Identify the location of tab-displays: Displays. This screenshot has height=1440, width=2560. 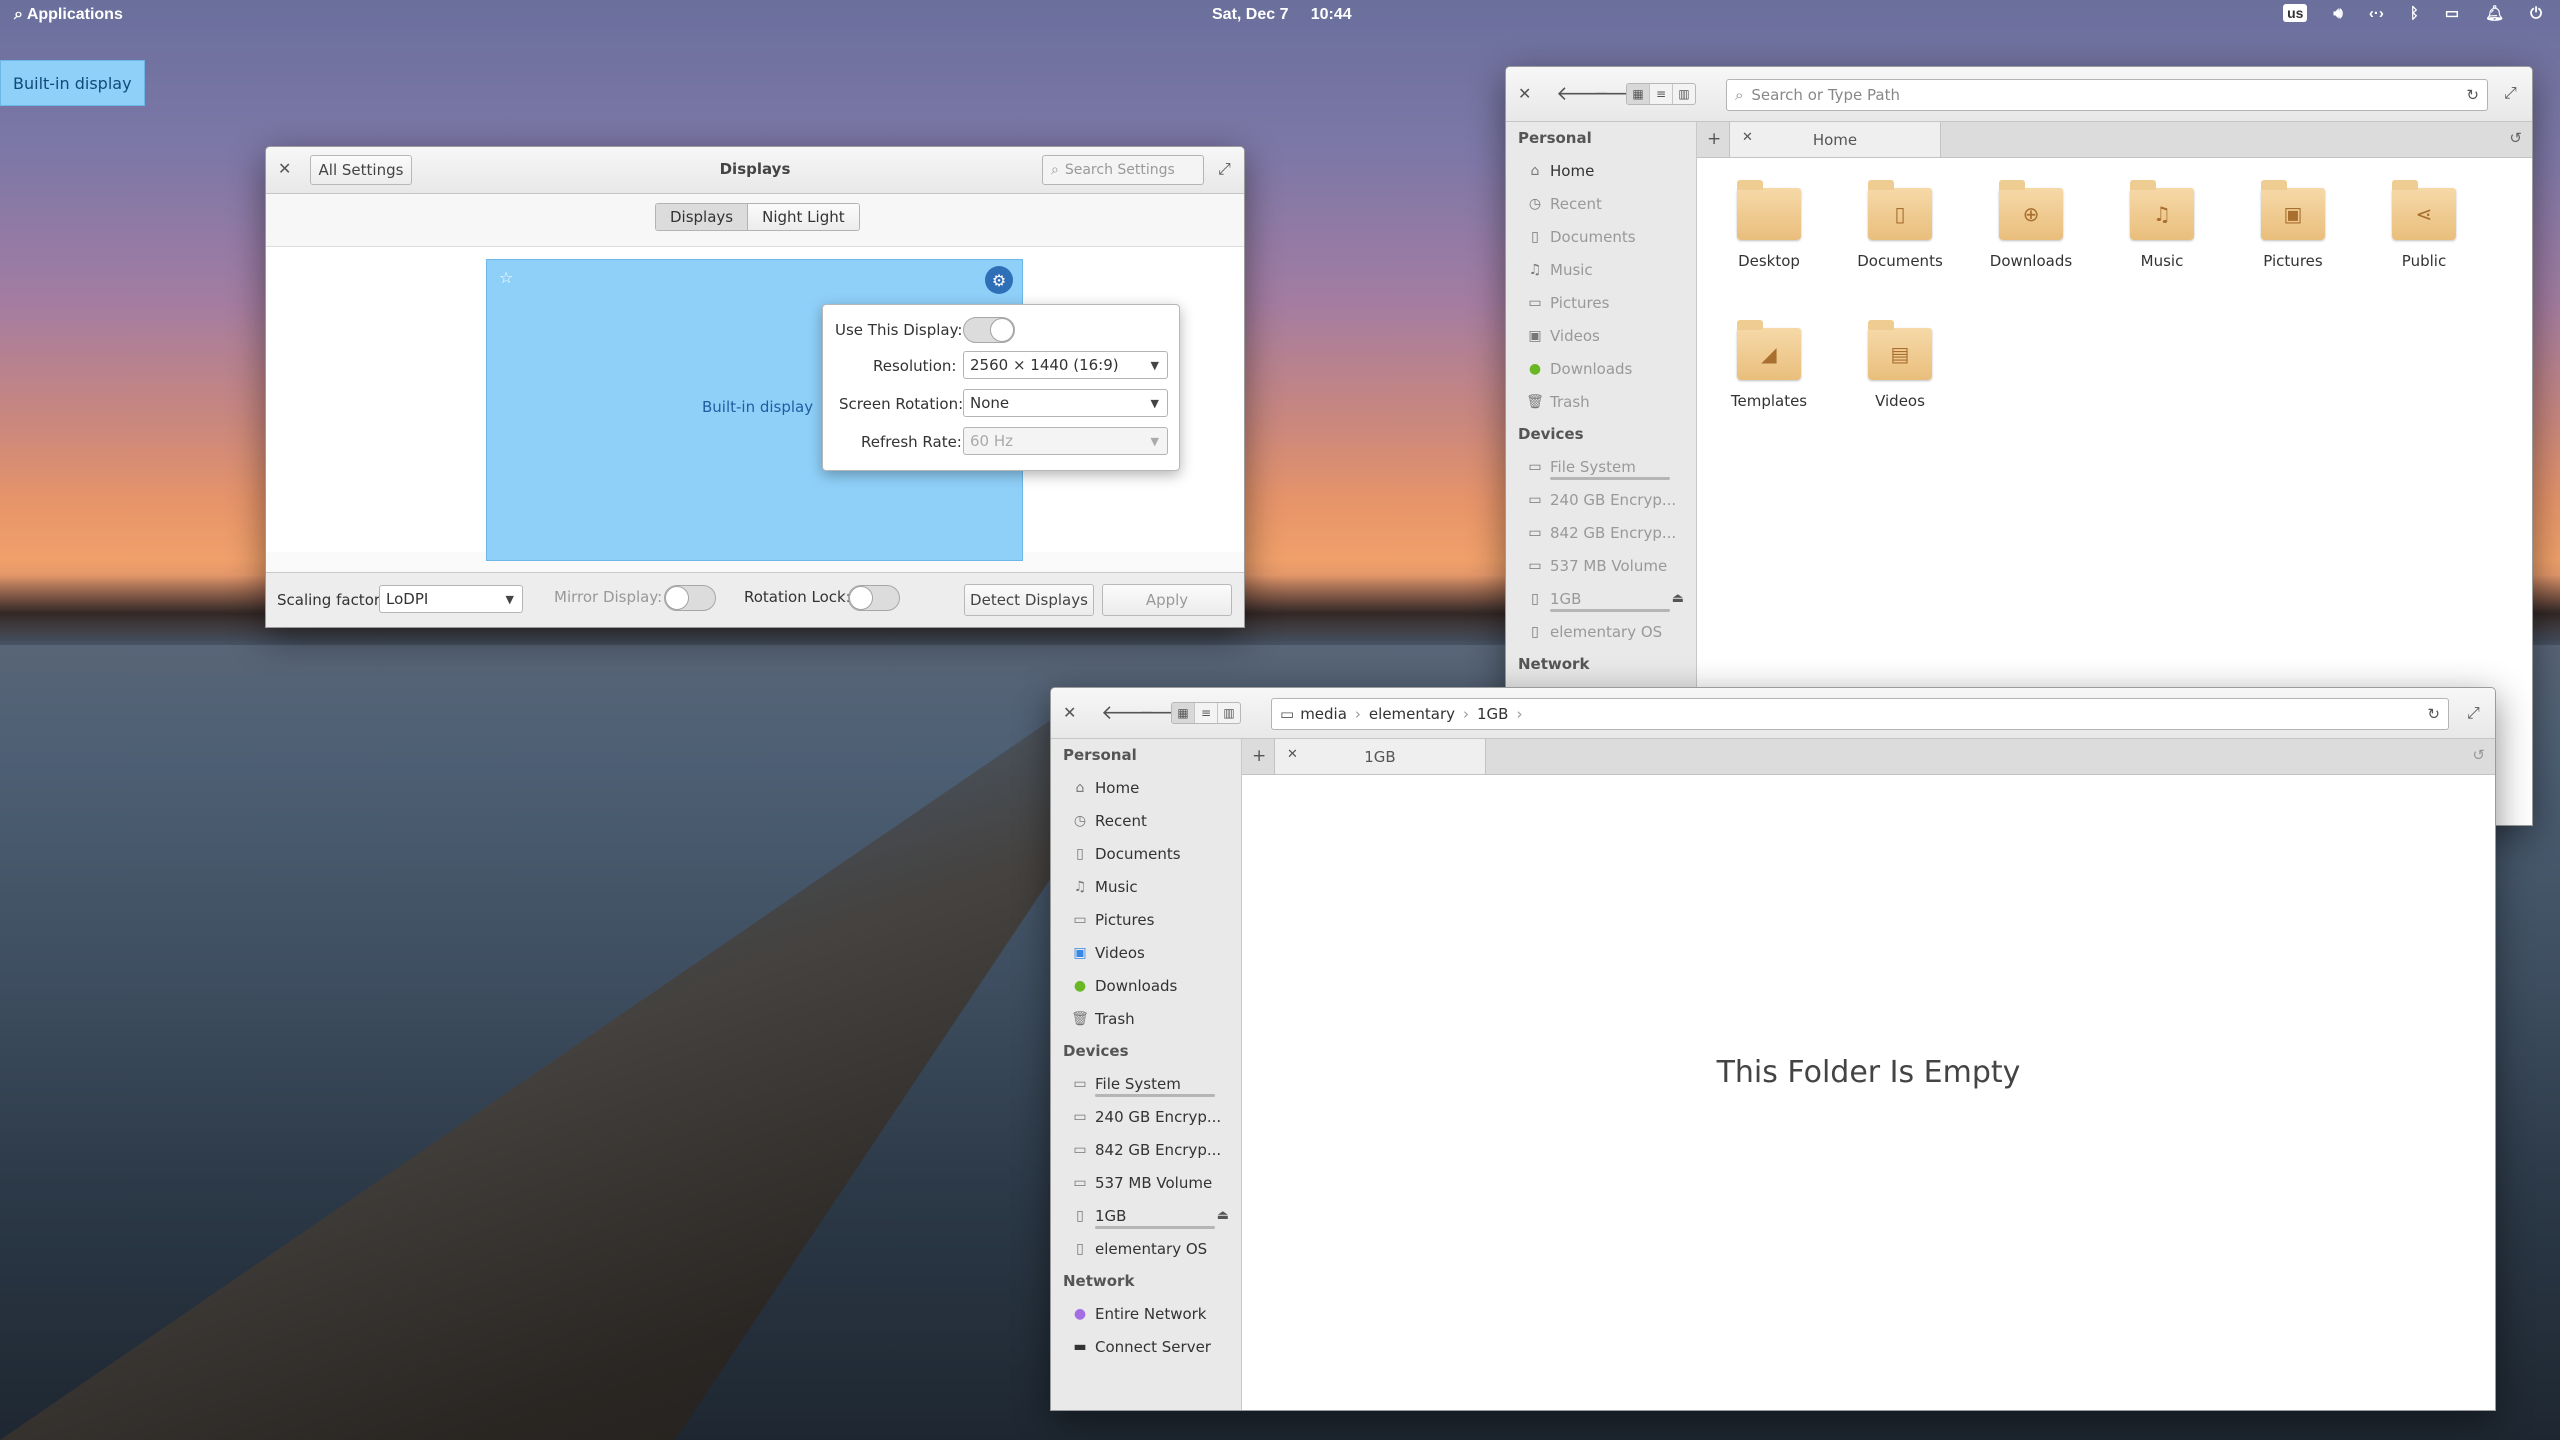
(702, 217).